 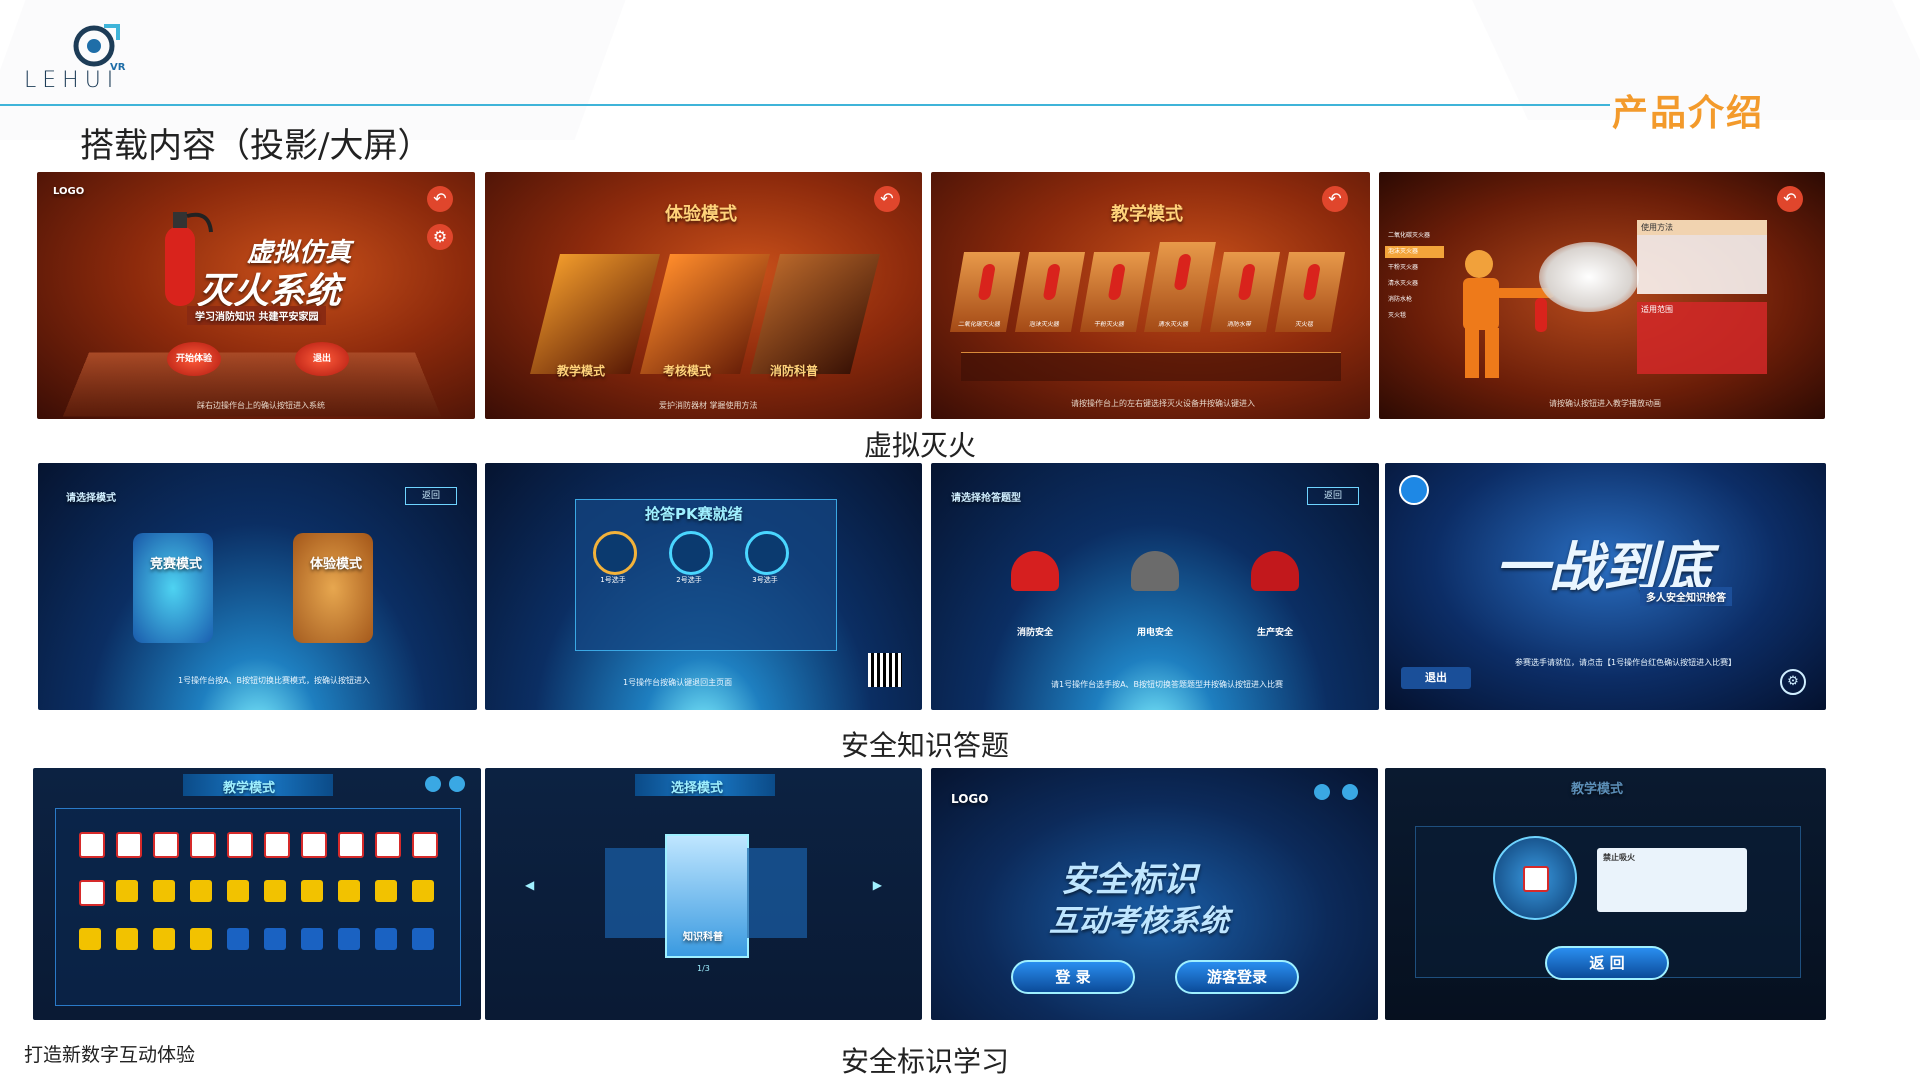 What do you see at coordinates (1436, 678) in the screenshot?
I see `battle-exit-button: 退出` at bounding box center [1436, 678].